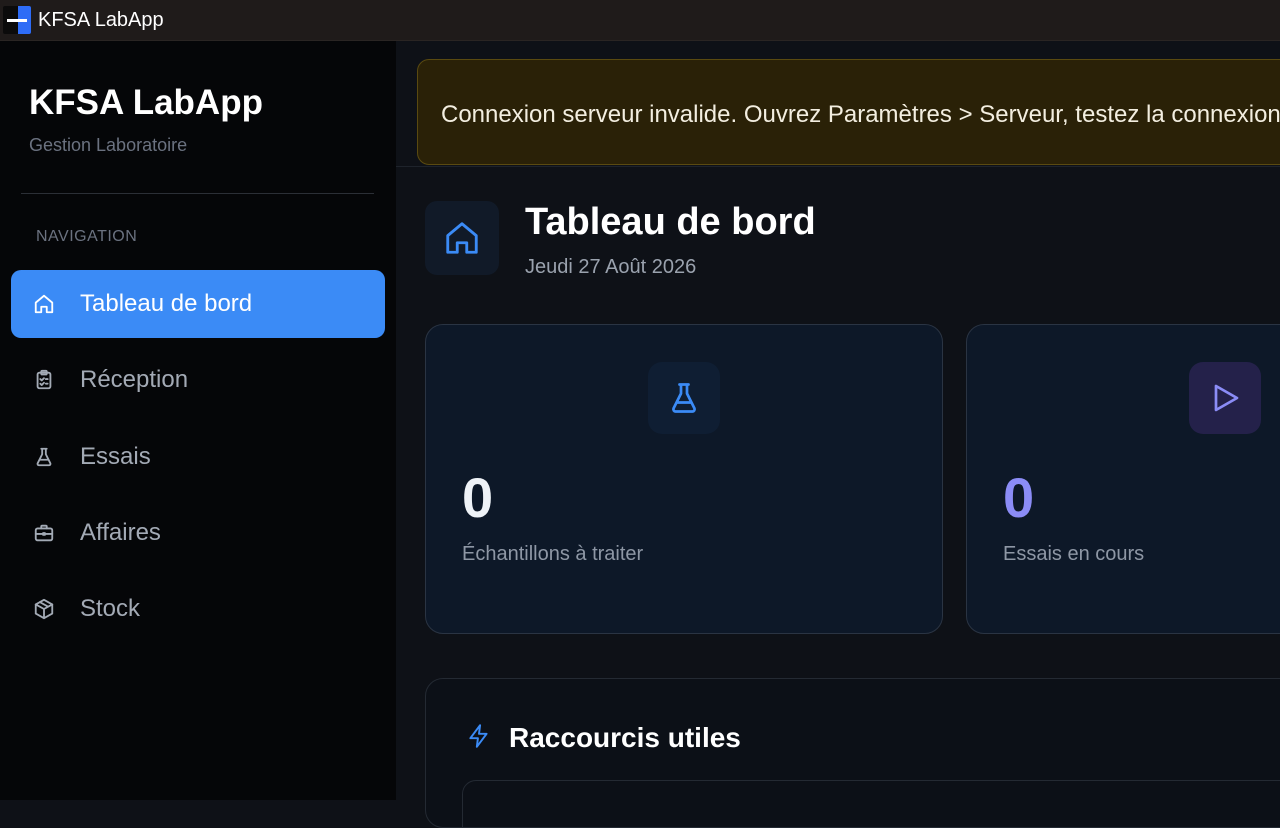 The image size is (1280, 828). I want to click on bolt-icon, so click(478, 736).